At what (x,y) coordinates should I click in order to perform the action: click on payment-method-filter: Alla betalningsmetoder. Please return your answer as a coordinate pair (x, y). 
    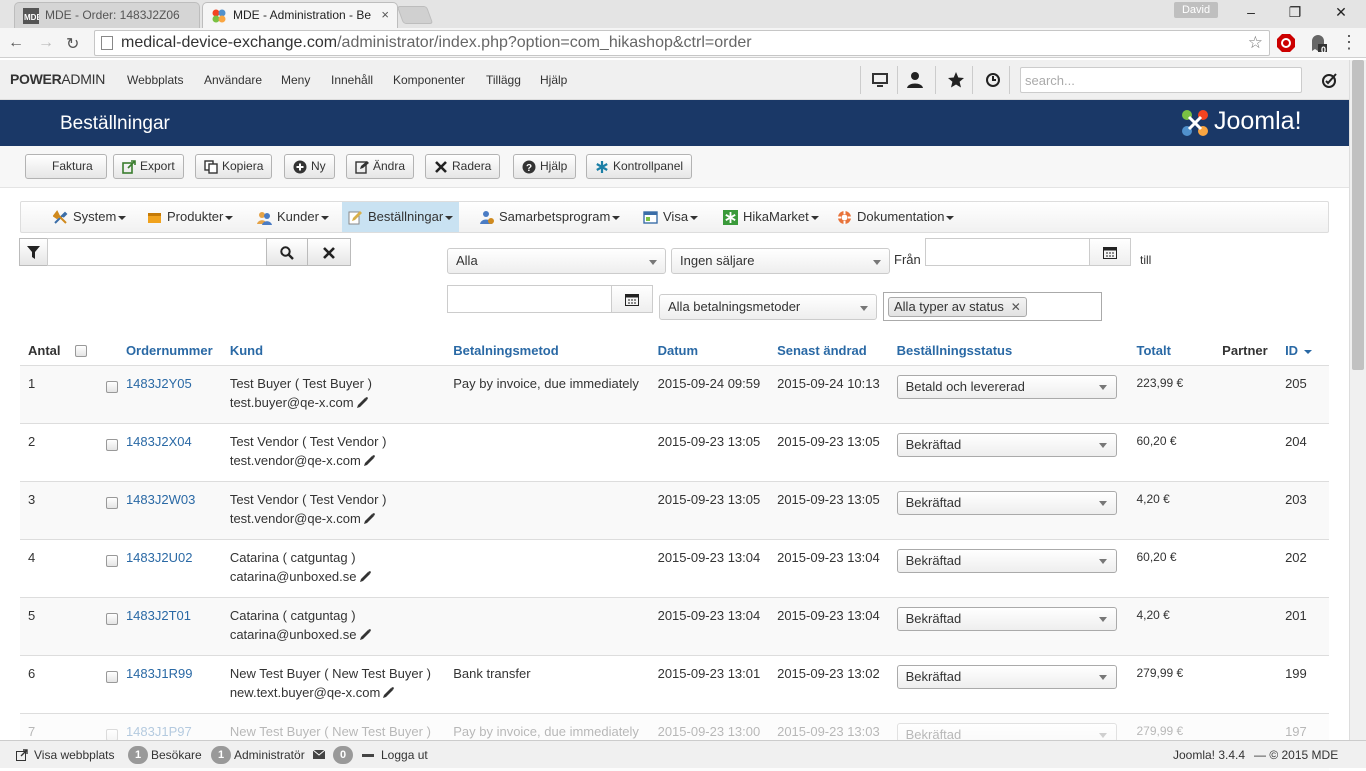
    Looking at the image, I should click on (768, 307).